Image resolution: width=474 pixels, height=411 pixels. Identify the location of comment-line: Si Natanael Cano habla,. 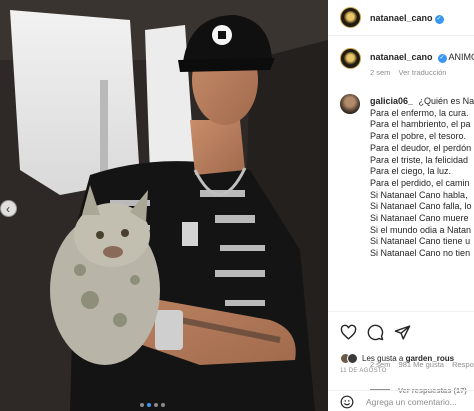
(419, 194).